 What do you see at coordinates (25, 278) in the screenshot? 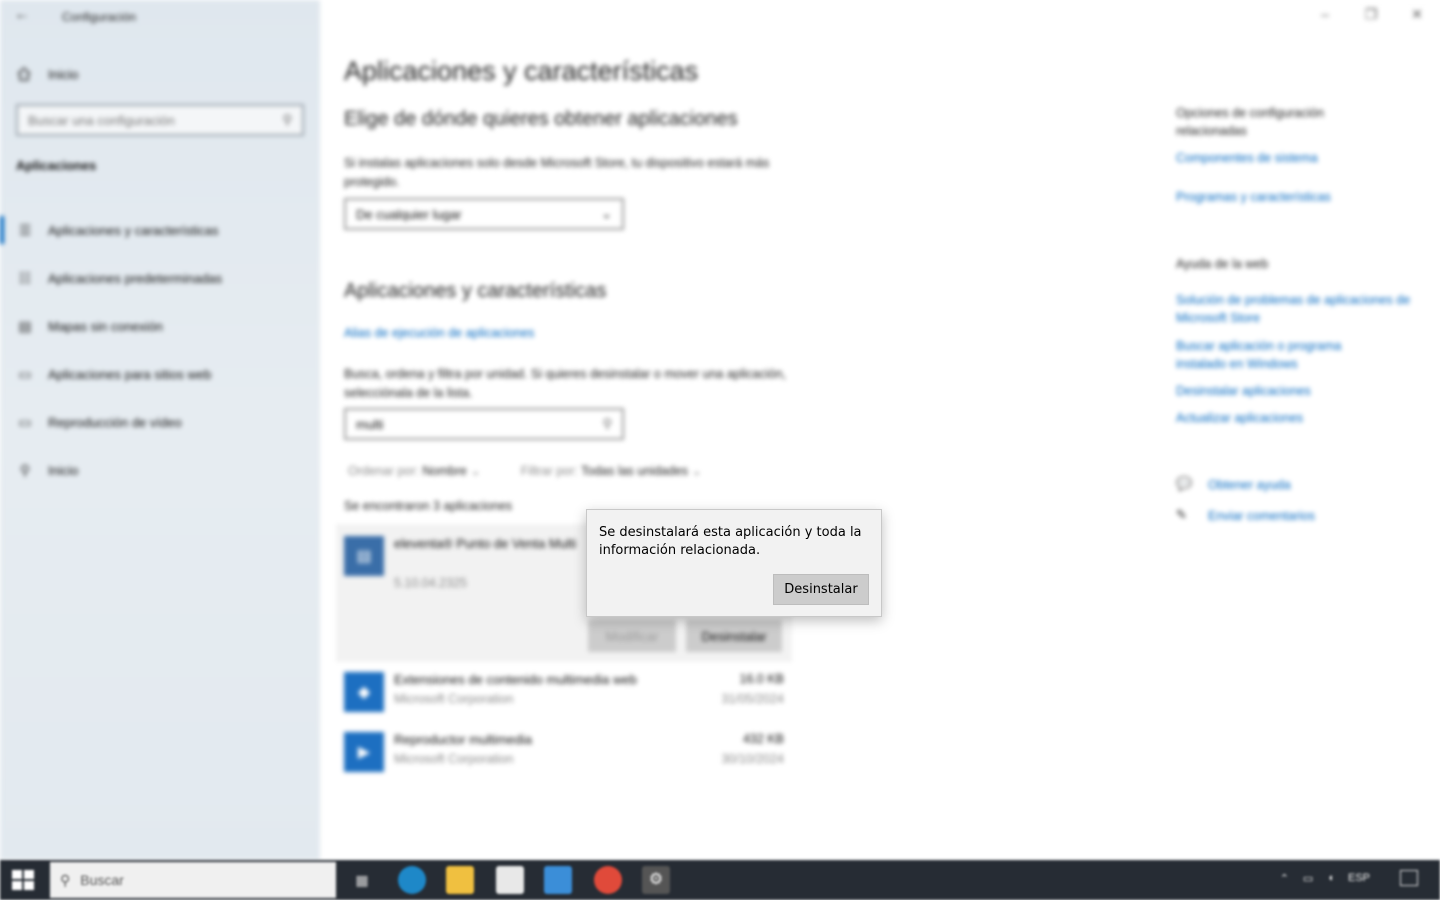
I see `default-apps-icon: ☷` at bounding box center [25, 278].